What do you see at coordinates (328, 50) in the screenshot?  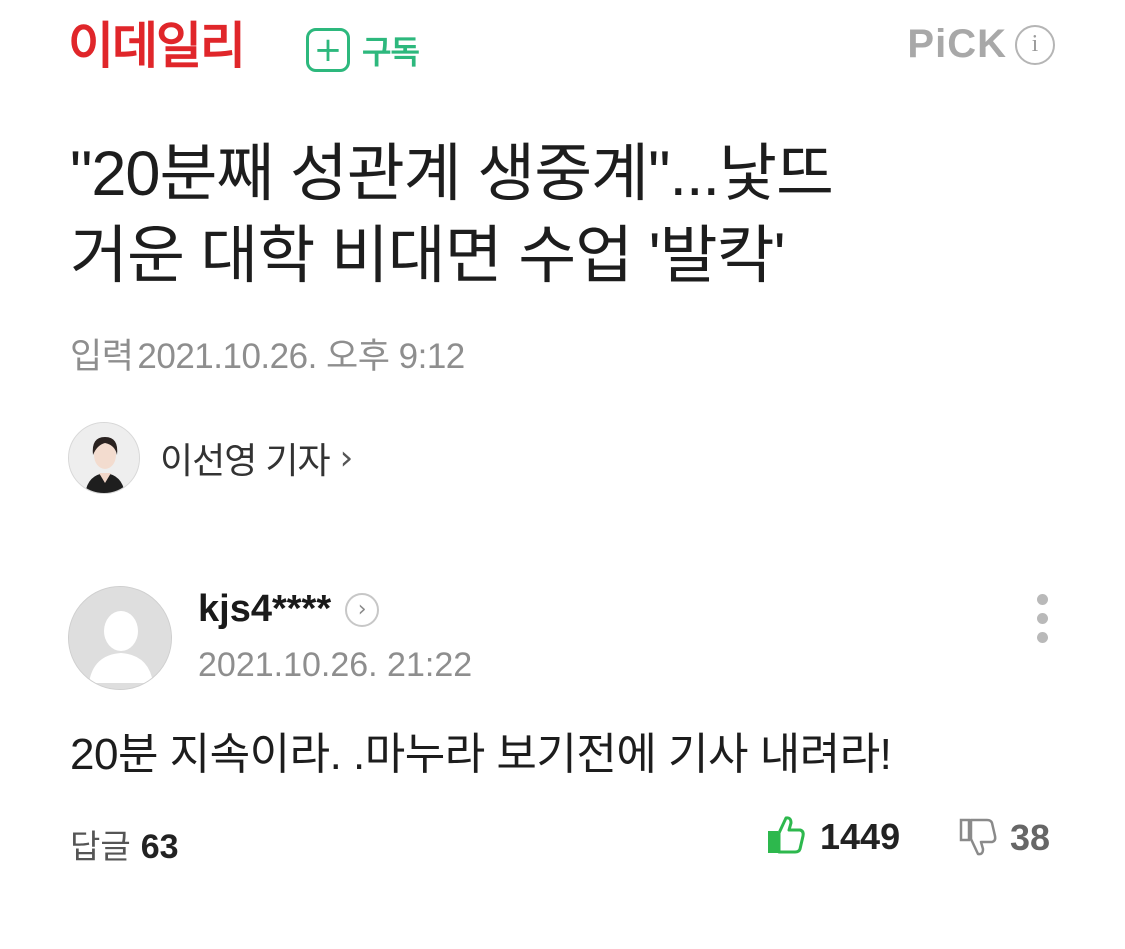 I see `plus-icon: +` at bounding box center [328, 50].